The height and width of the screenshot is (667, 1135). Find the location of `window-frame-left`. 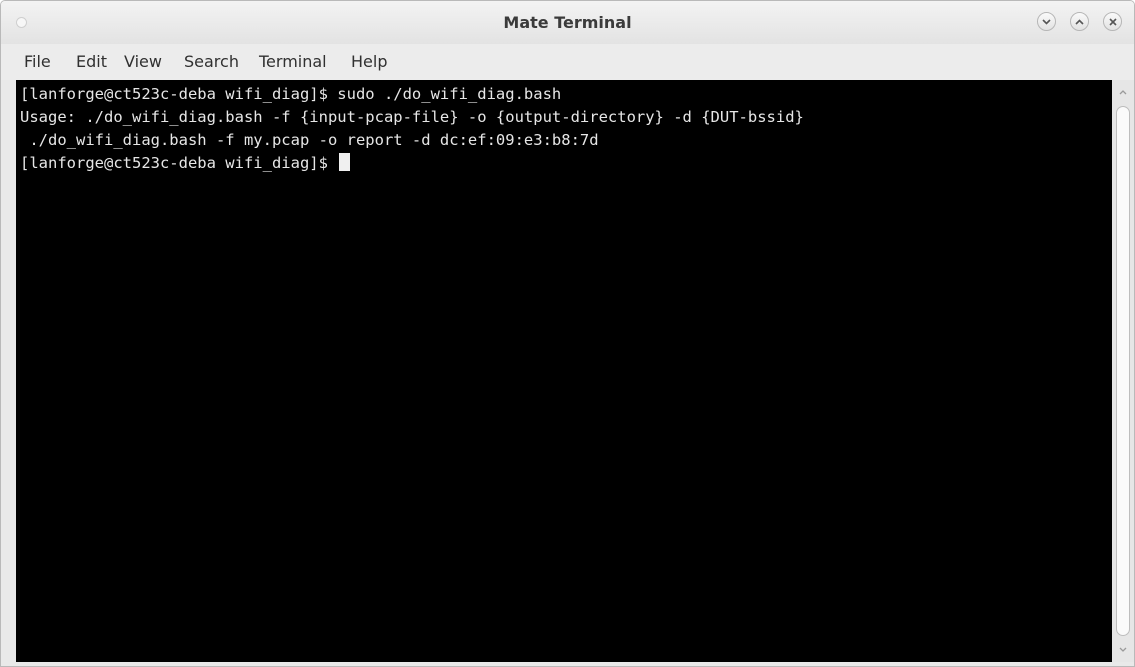

window-frame-left is located at coordinates (8, 373).